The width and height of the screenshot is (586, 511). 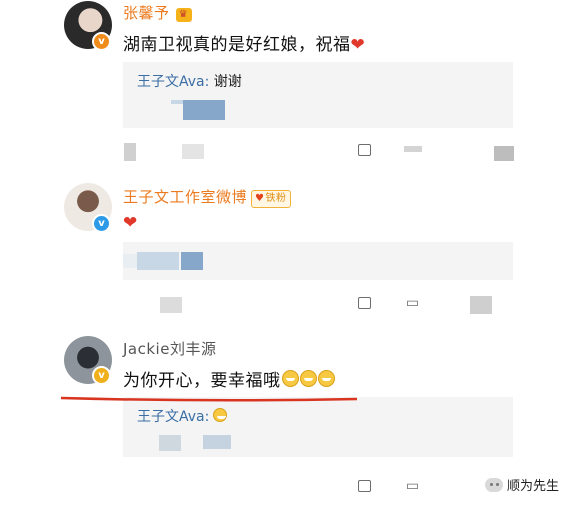 What do you see at coordinates (209, 399) in the screenshot?
I see `red-underline-annotation` at bounding box center [209, 399].